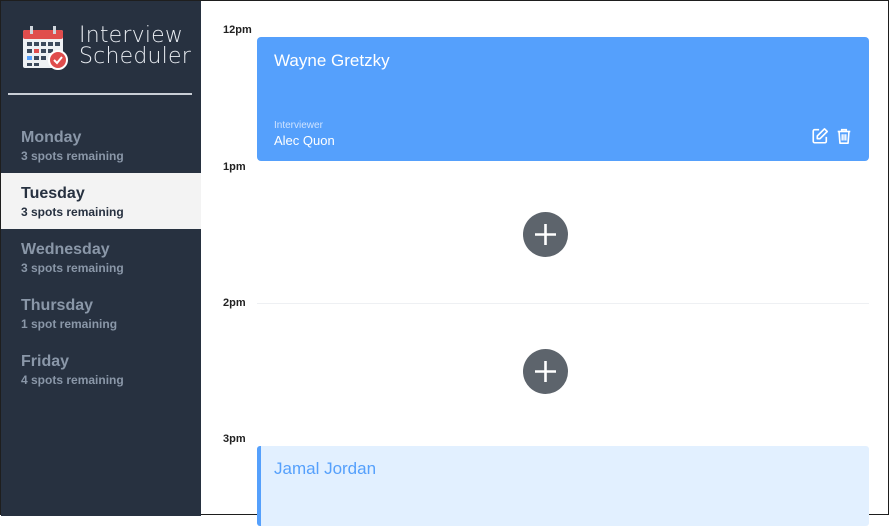 The image size is (889, 526). Describe the element at coordinates (57, 305) in the screenshot. I see `day-name: Thursday` at that location.